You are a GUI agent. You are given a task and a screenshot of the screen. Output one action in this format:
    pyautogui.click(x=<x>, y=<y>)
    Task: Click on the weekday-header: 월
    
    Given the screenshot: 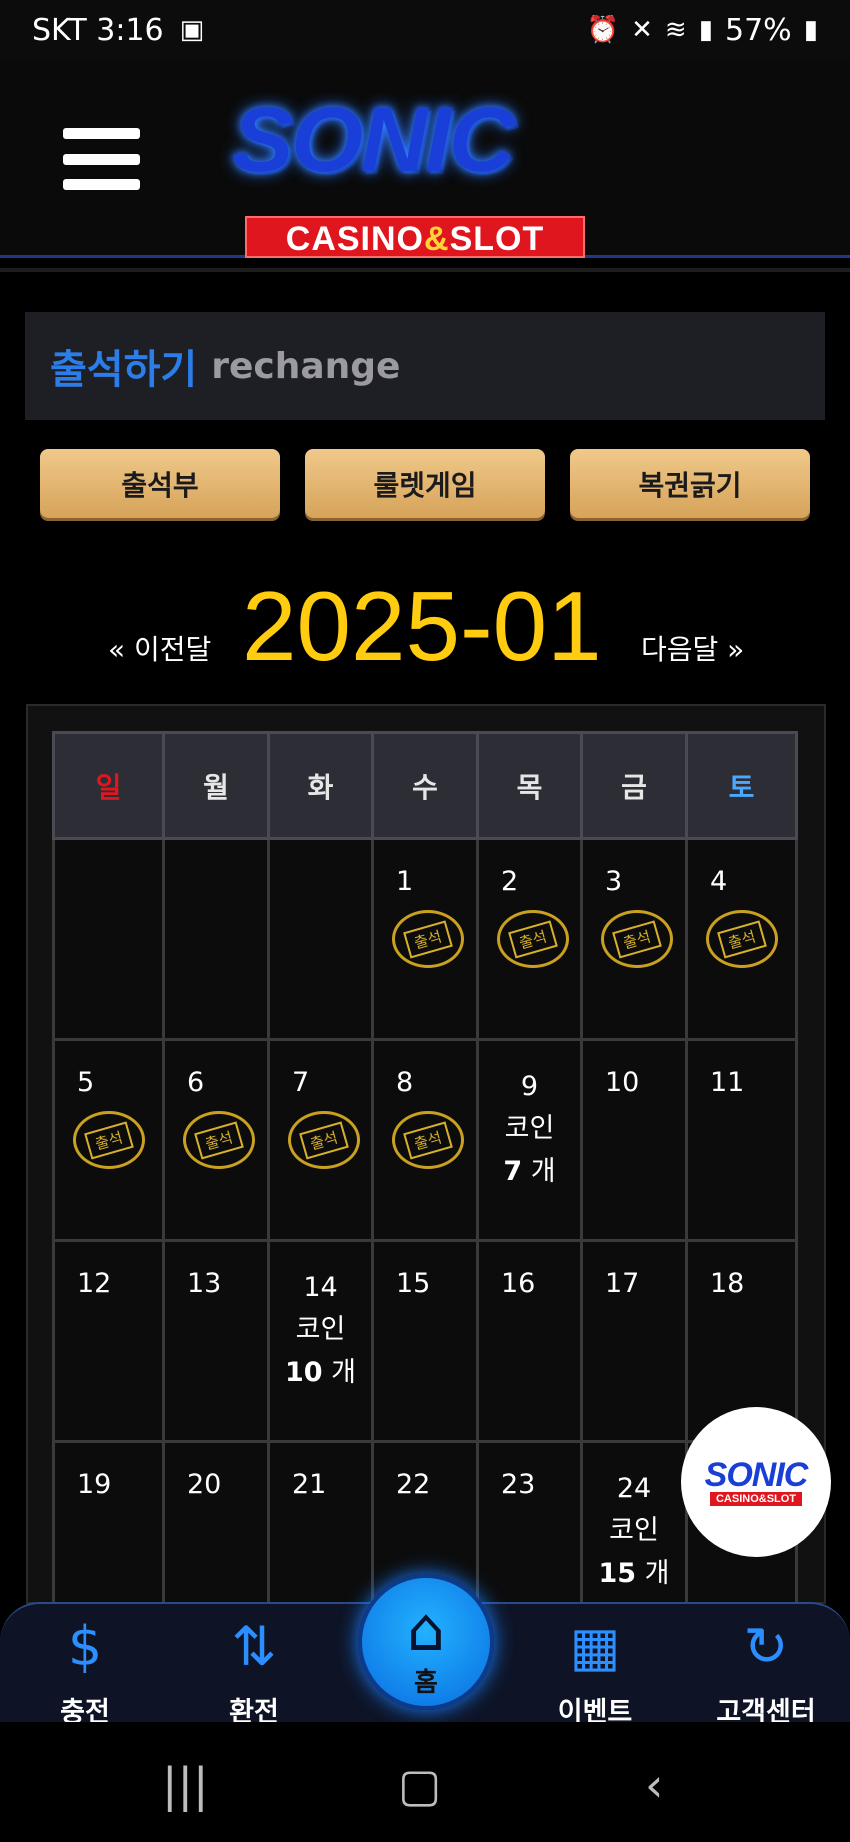 What is the action you would take?
    pyautogui.click(x=216, y=785)
    